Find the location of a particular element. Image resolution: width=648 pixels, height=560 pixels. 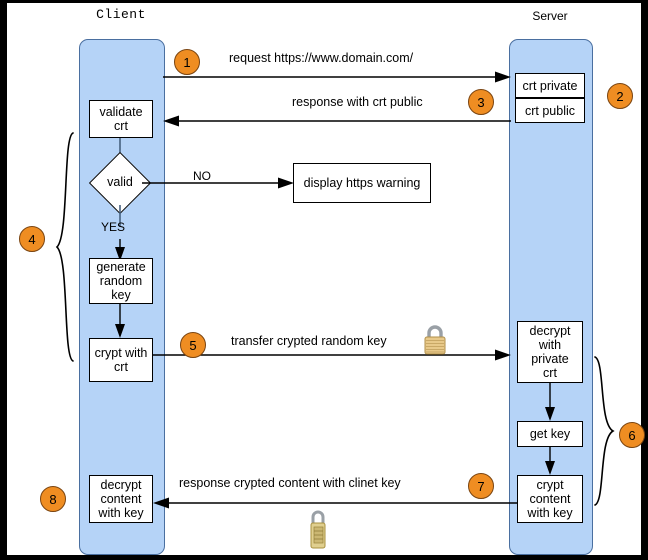

no-branch-arrow is located at coordinates (218, 183).